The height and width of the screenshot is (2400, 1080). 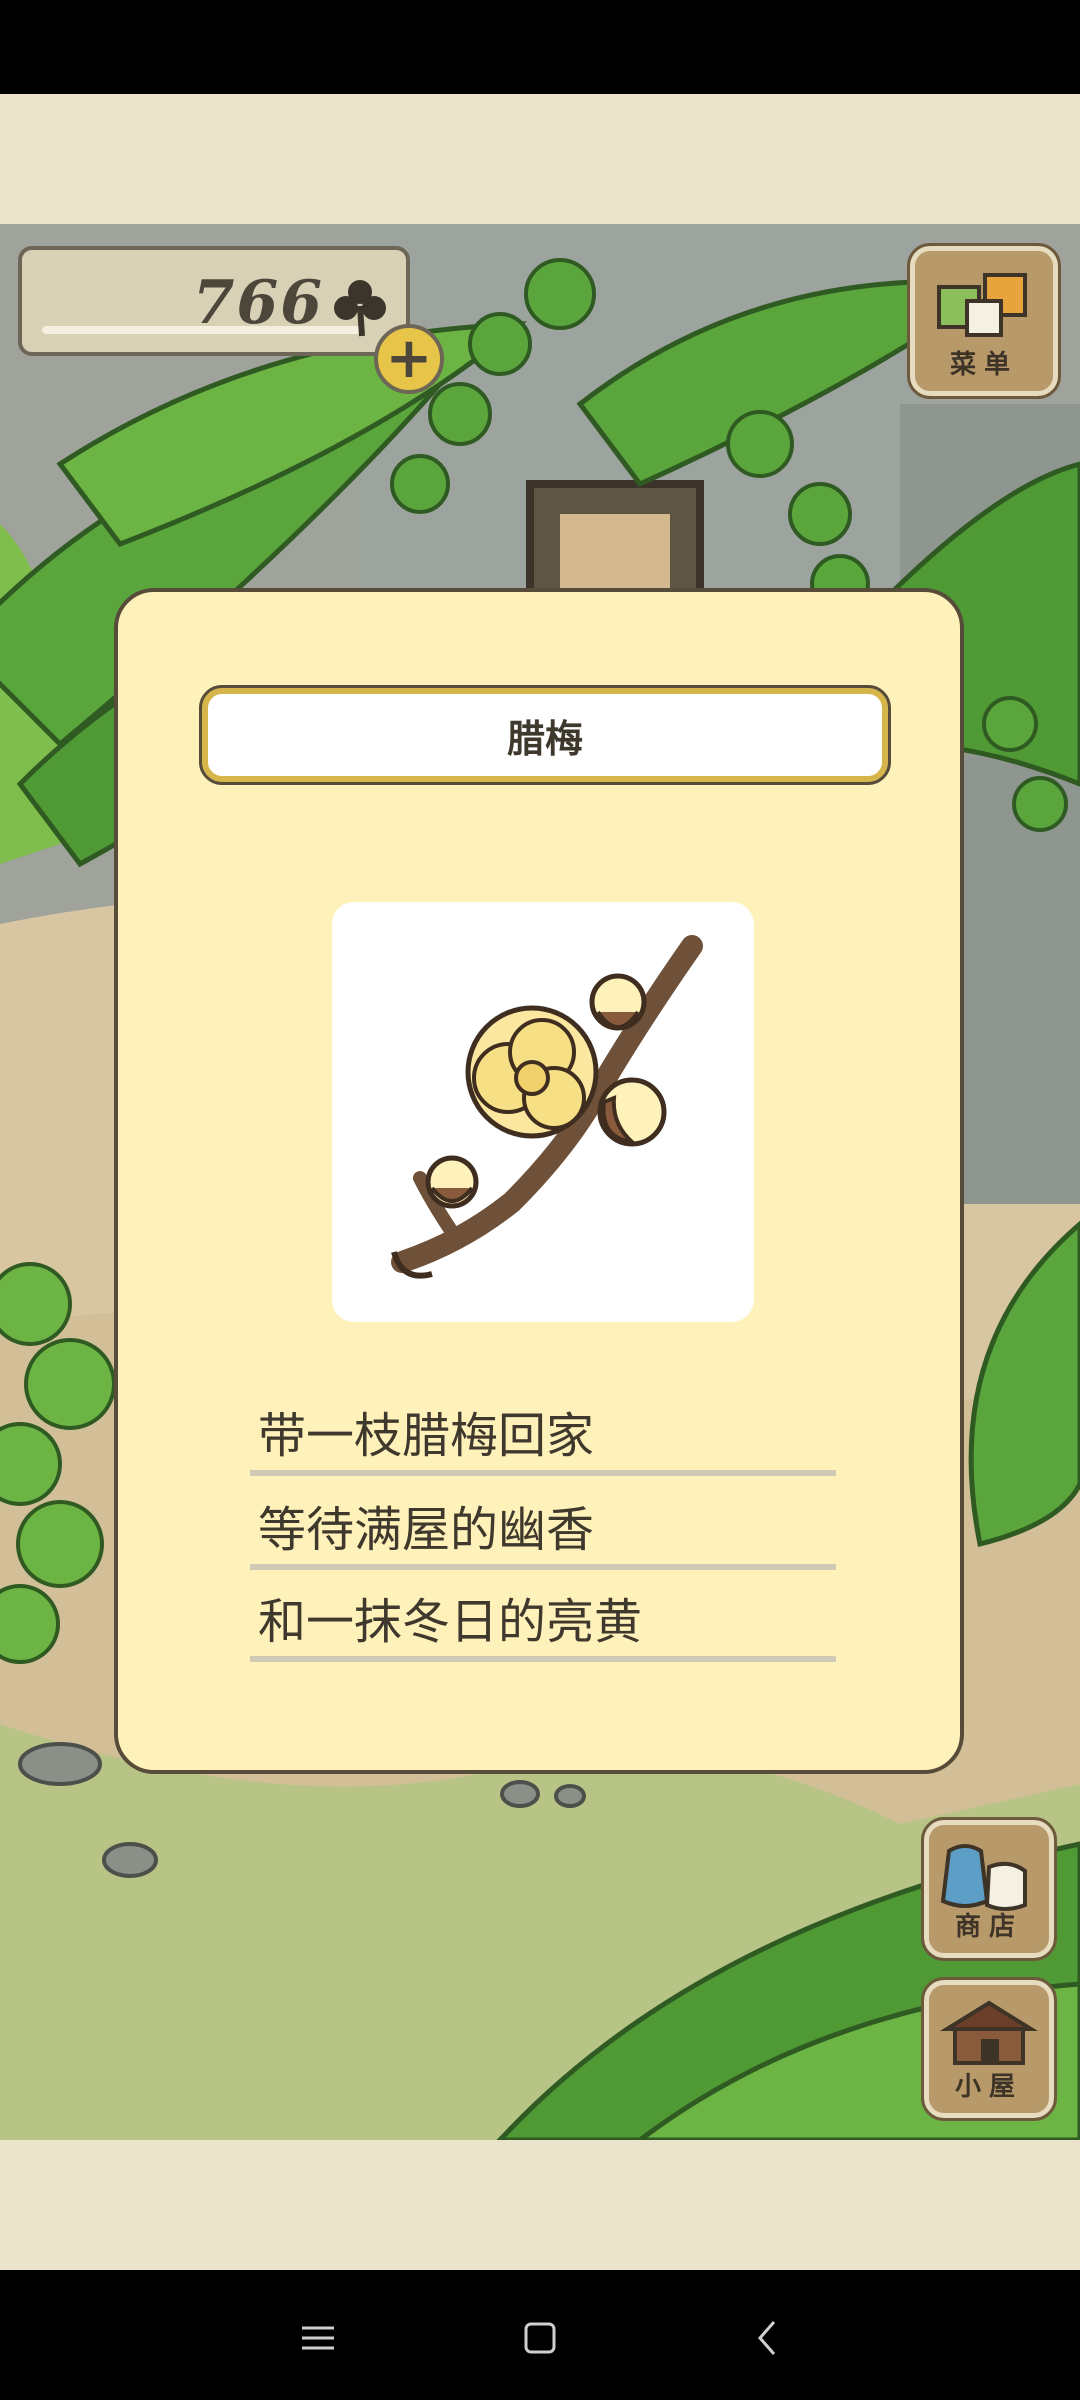 What do you see at coordinates (540, 47) in the screenshot?
I see `status-bar` at bounding box center [540, 47].